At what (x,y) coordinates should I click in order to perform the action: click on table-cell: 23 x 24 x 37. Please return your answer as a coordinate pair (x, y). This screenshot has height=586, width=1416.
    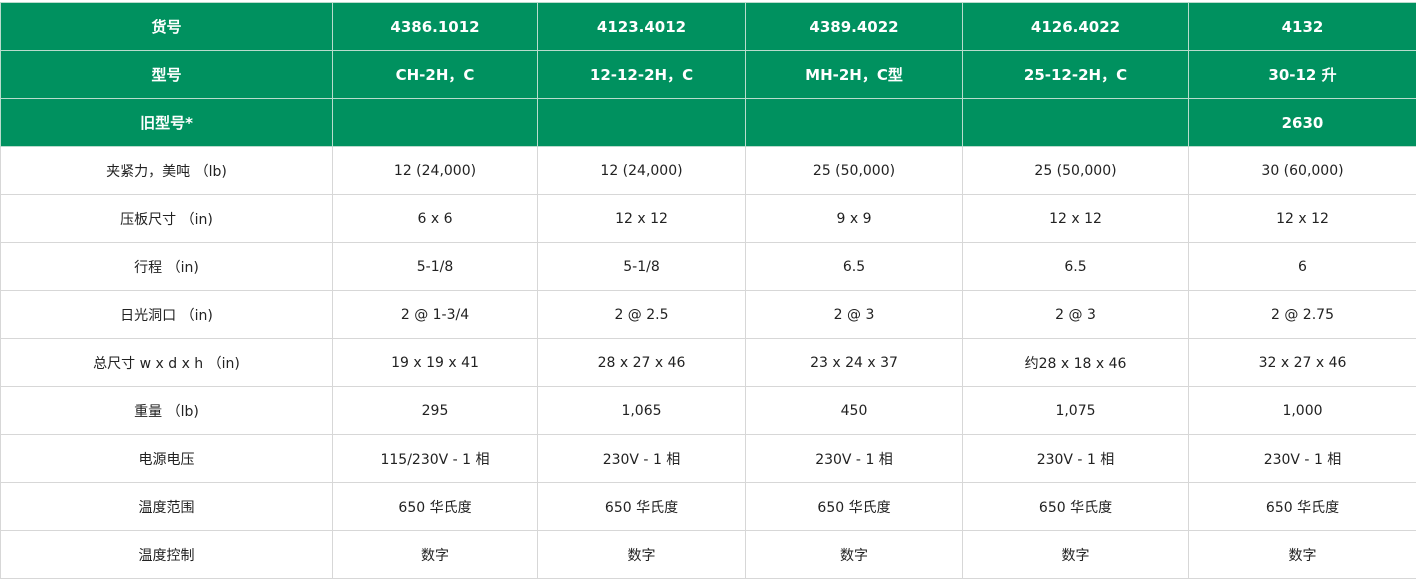
    Looking at the image, I should click on (854, 363).